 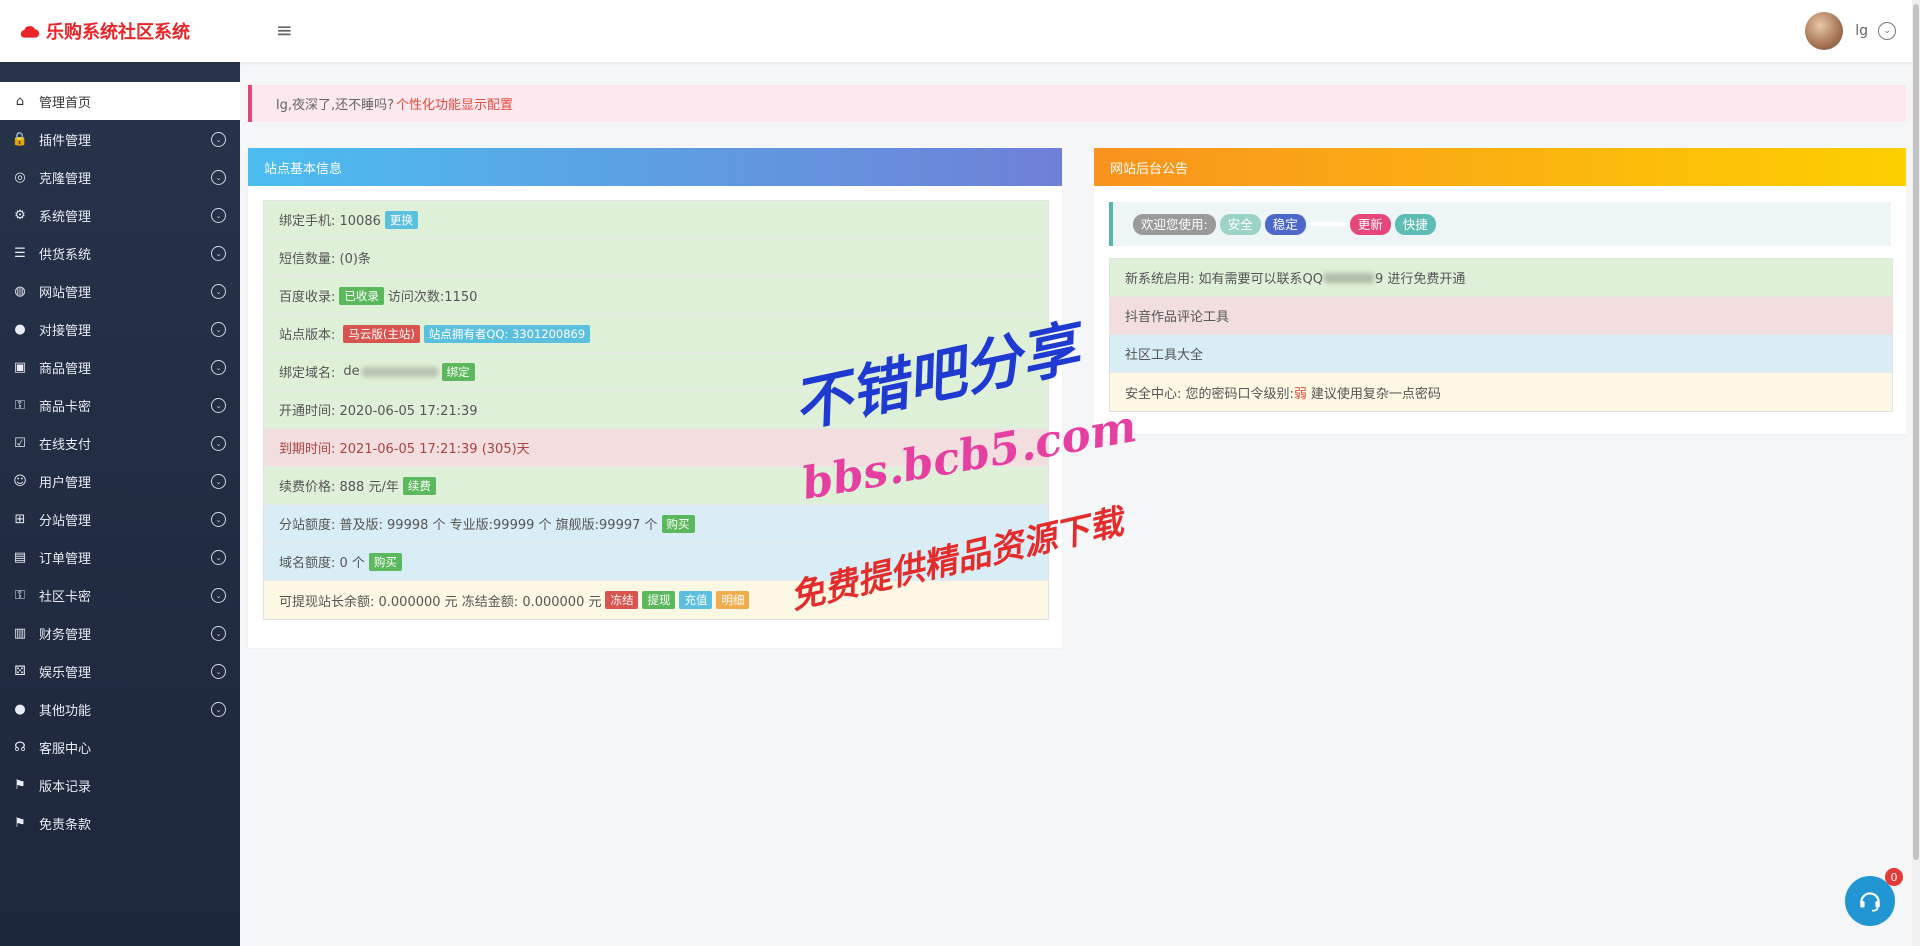 What do you see at coordinates (1501, 278) in the screenshot?
I see `list-item: 新系统启用: 如有需要可以联系QQ 9 进行免费开通` at bounding box center [1501, 278].